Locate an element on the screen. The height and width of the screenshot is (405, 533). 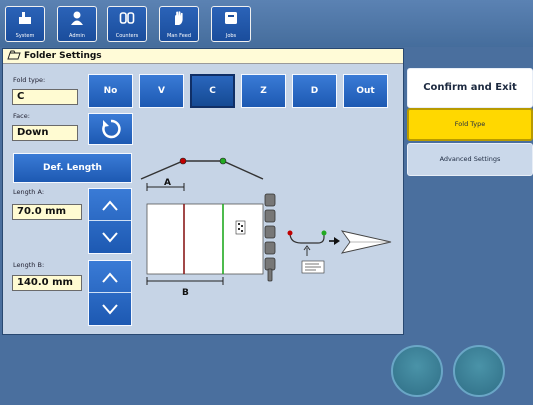
dimension-b-label: B is located at coordinates (185, 293).